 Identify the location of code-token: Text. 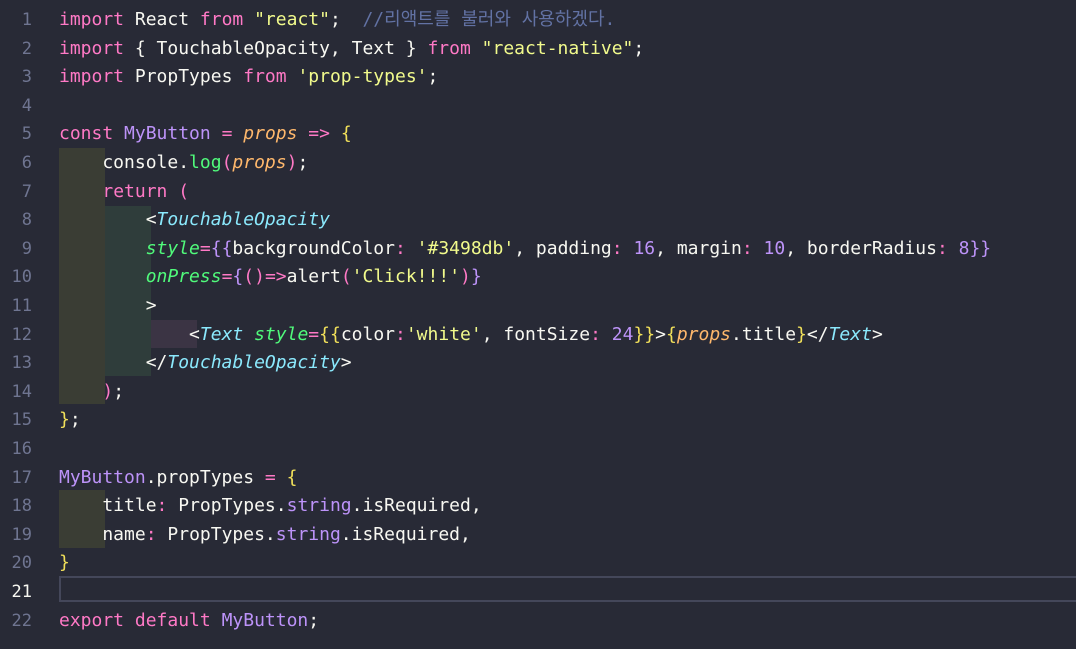
(850, 334).